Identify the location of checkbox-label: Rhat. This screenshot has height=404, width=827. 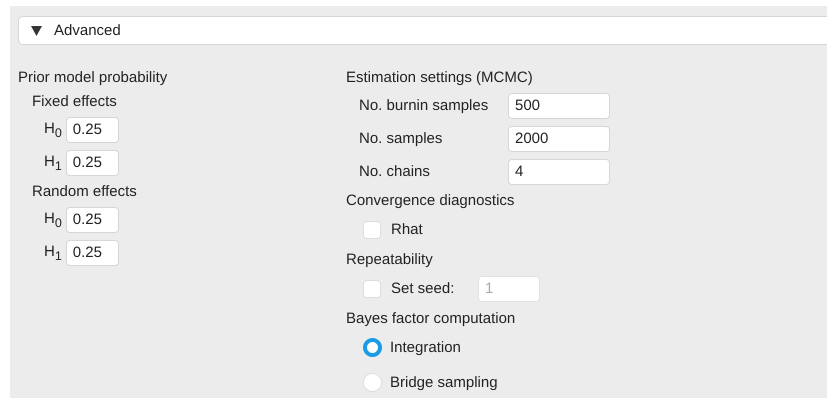
(407, 229).